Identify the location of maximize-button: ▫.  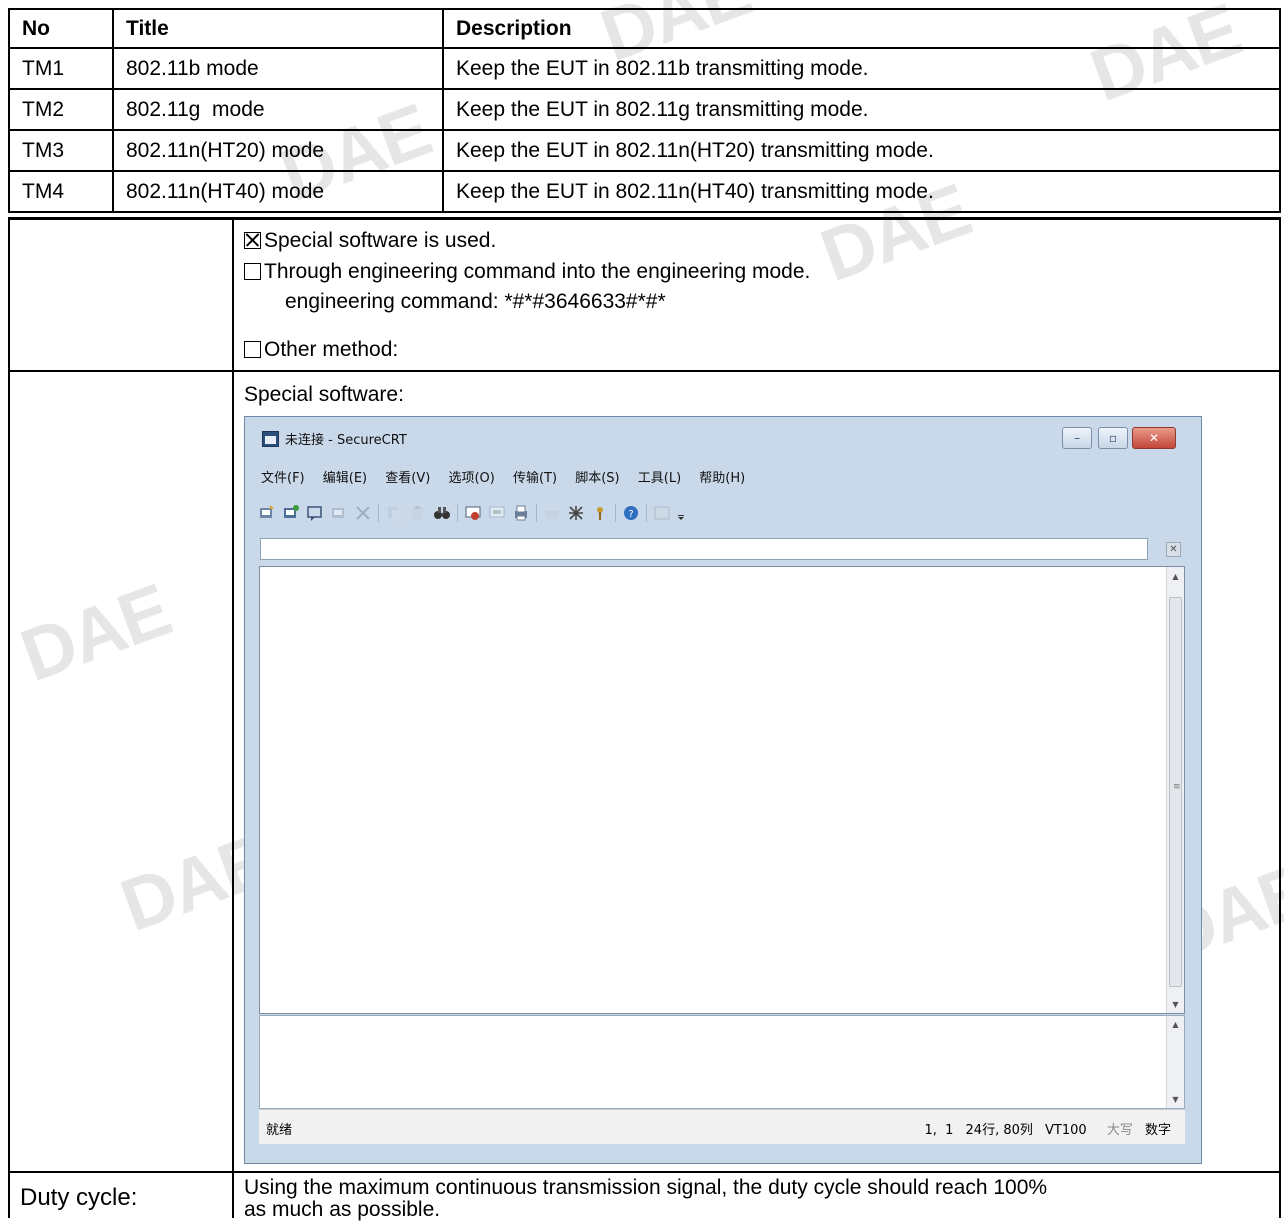
(1113, 438).